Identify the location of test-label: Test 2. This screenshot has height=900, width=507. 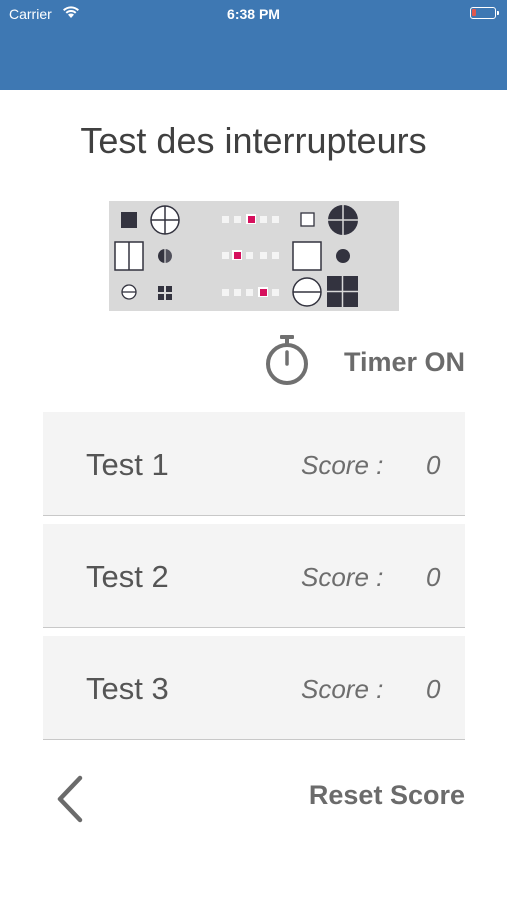
(127, 576).